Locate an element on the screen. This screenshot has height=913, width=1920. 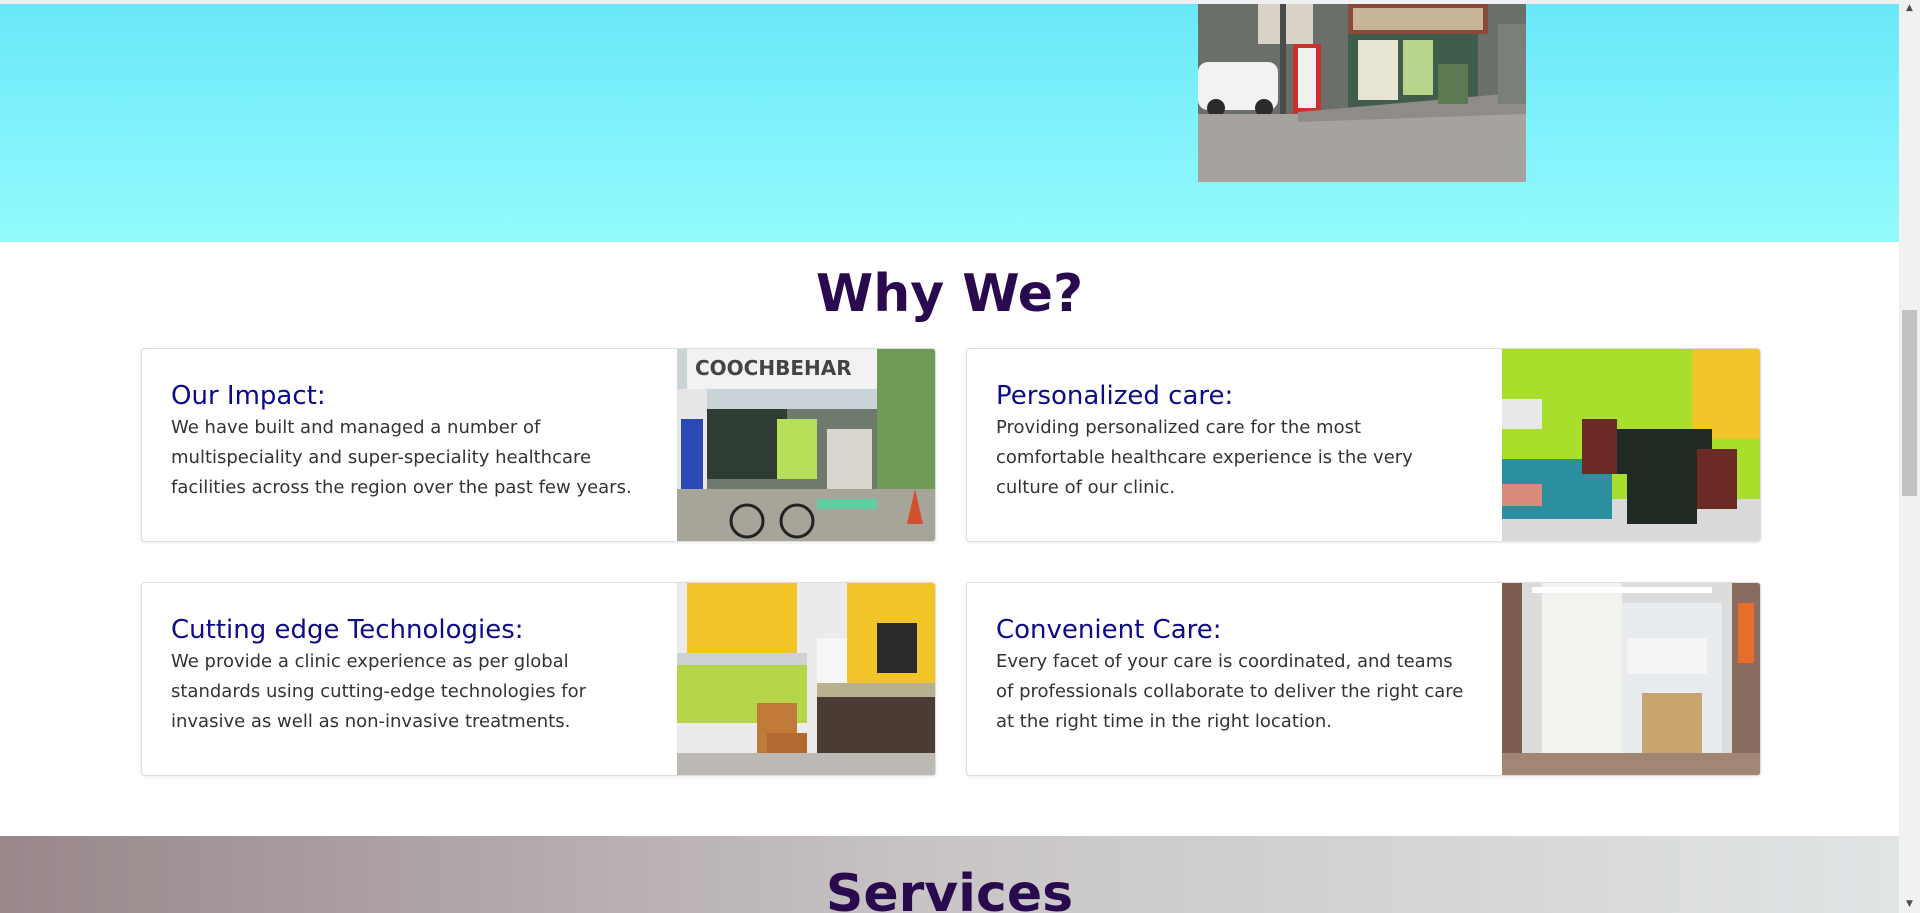
clinic-storefront-photo is located at coordinates (1362, 93).